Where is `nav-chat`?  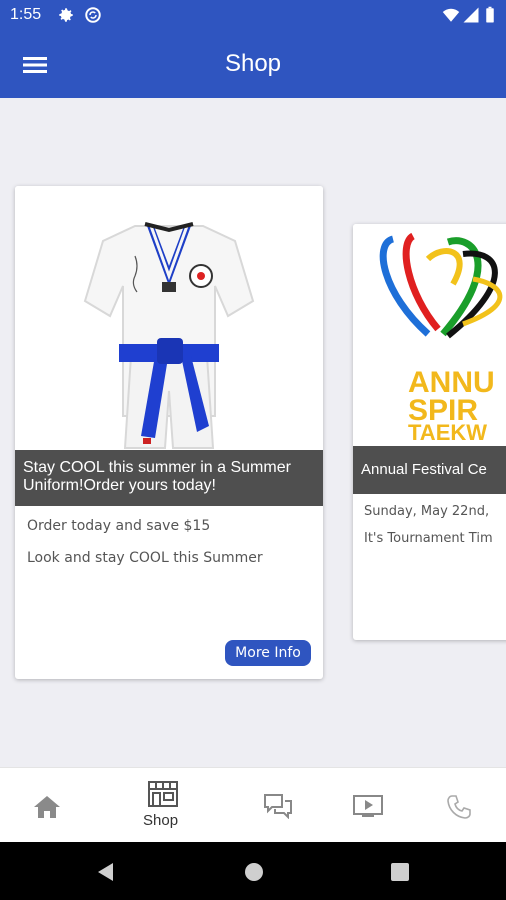 nav-chat is located at coordinates (278, 805).